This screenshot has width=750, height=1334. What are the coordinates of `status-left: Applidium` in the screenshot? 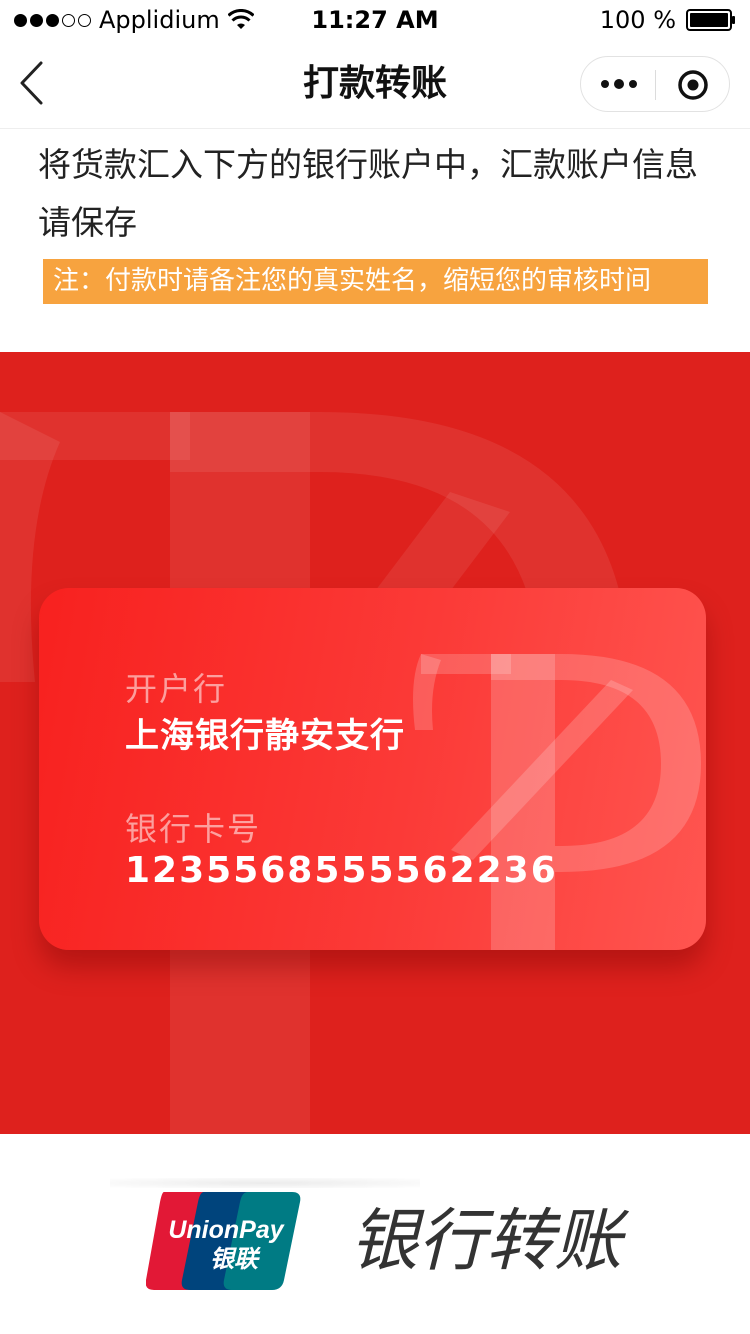 It's located at (134, 20).